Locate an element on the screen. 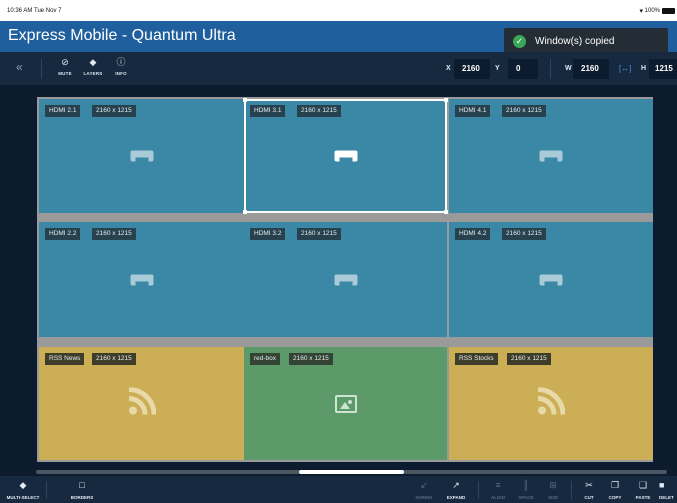 This screenshot has width=677, height=503. size-grid-icon: ⊞ is located at coordinates (553, 485).